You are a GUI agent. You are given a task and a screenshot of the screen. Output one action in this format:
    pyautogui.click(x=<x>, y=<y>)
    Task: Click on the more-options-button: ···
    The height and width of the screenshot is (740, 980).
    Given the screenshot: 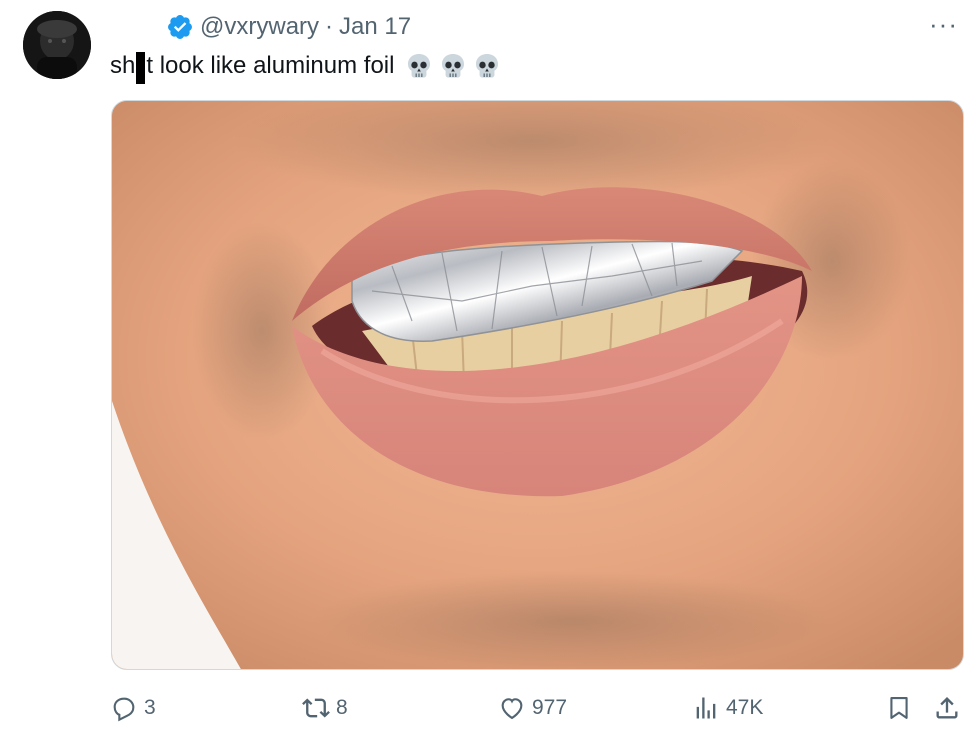 What is the action you would take?
    pyautogui.click(x=943, y=24)
    